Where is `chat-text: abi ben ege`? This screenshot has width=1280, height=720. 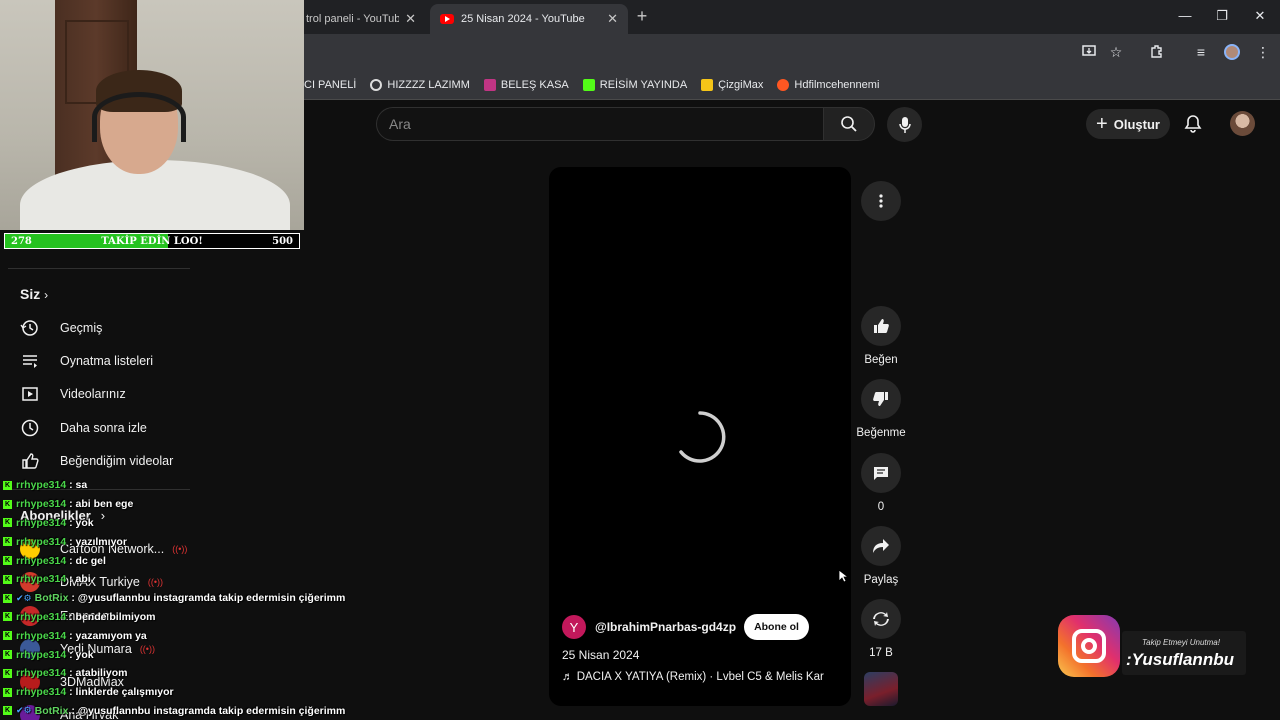
chat-text: abi ben ege is located at coordinates (104, 504).